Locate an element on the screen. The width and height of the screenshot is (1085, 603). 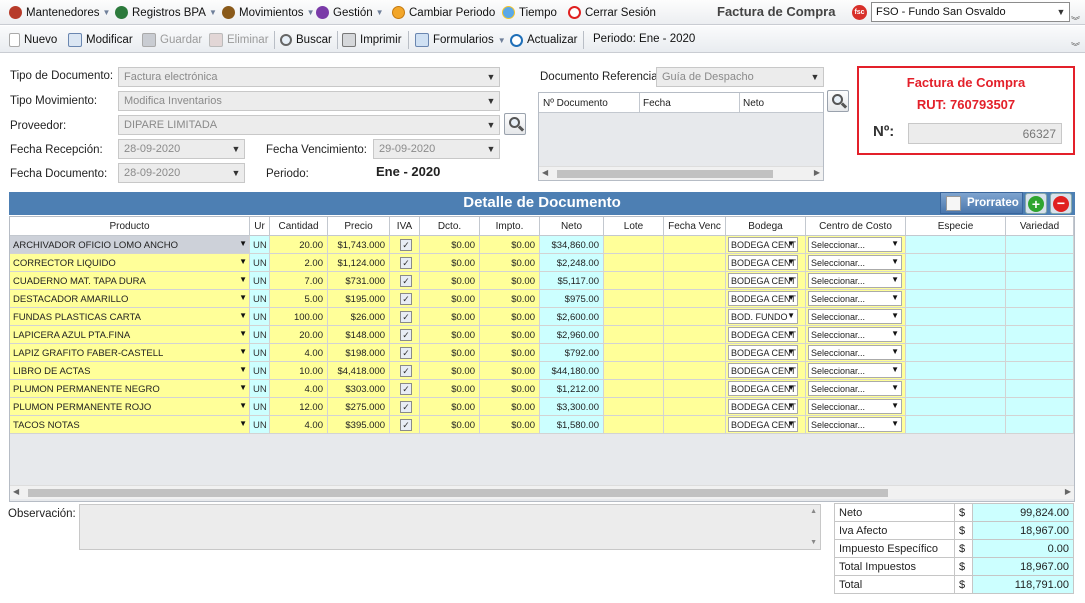
cell-neto: $975.00 is located at coordinates (572, 299).